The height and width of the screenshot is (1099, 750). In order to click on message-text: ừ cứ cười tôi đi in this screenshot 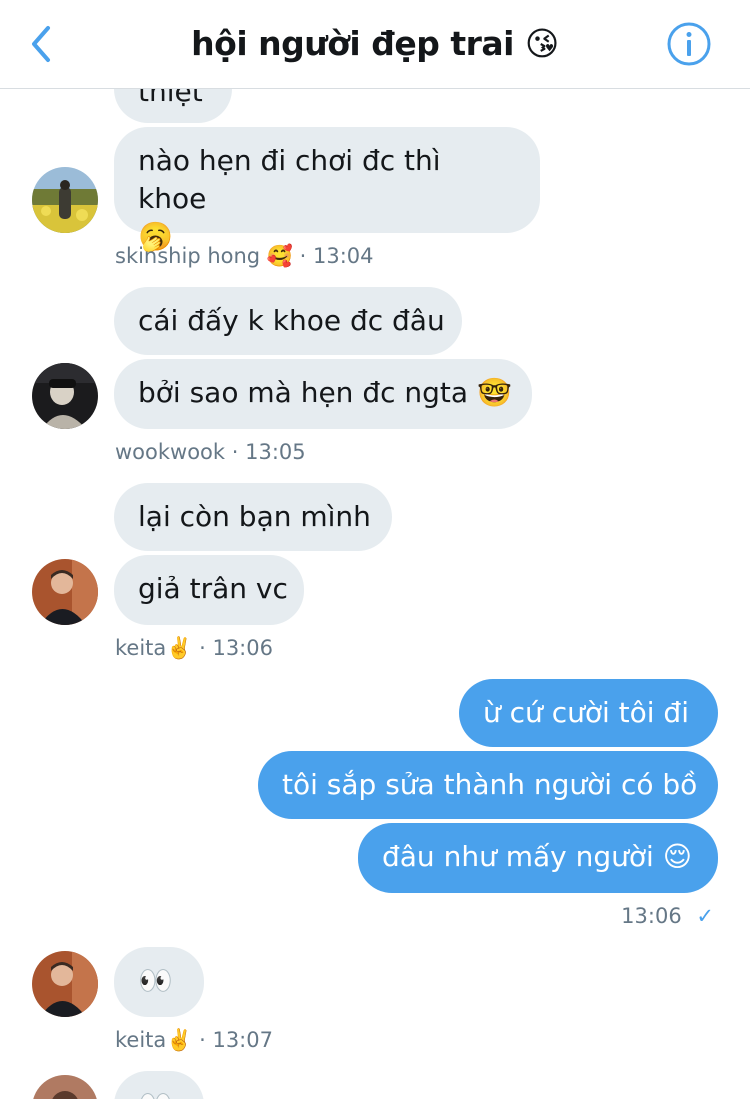, I will do `click(586, 712)`.